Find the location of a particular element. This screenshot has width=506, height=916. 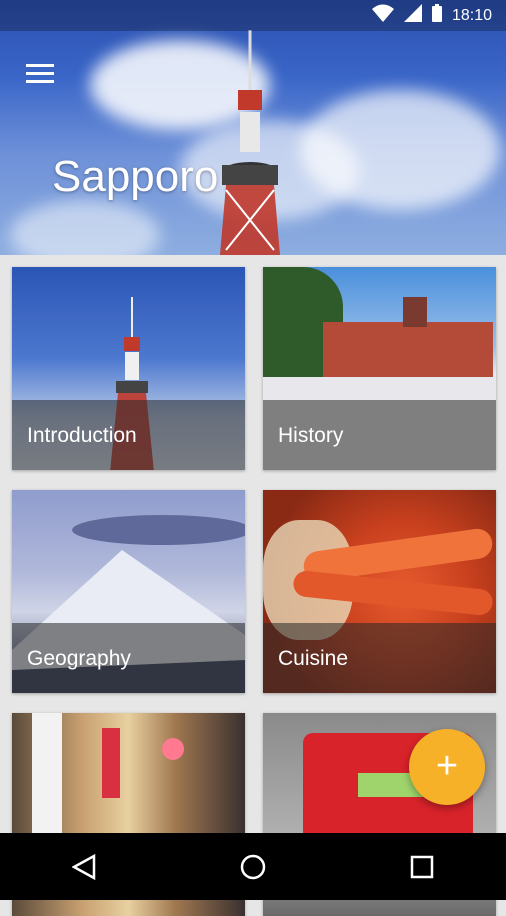

back-icon is located at coordinates (84, 867).